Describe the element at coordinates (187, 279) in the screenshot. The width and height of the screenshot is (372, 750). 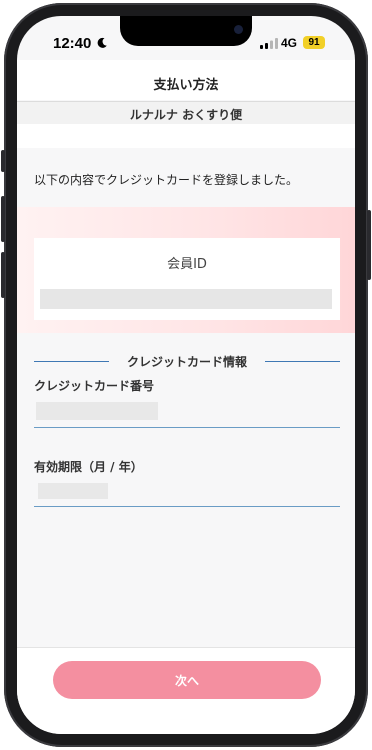
I see `member-id-card: 会員ID` at that location.